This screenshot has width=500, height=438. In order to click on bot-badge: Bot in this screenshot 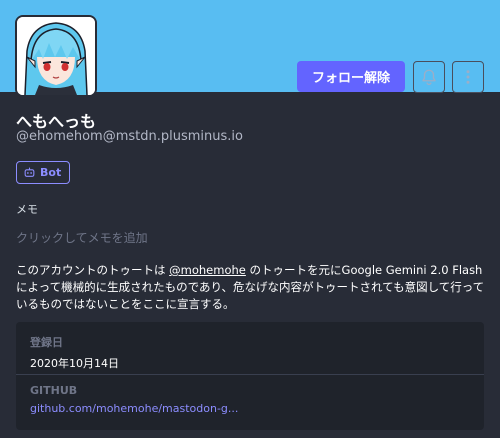, I will do `click(43, 172)`.